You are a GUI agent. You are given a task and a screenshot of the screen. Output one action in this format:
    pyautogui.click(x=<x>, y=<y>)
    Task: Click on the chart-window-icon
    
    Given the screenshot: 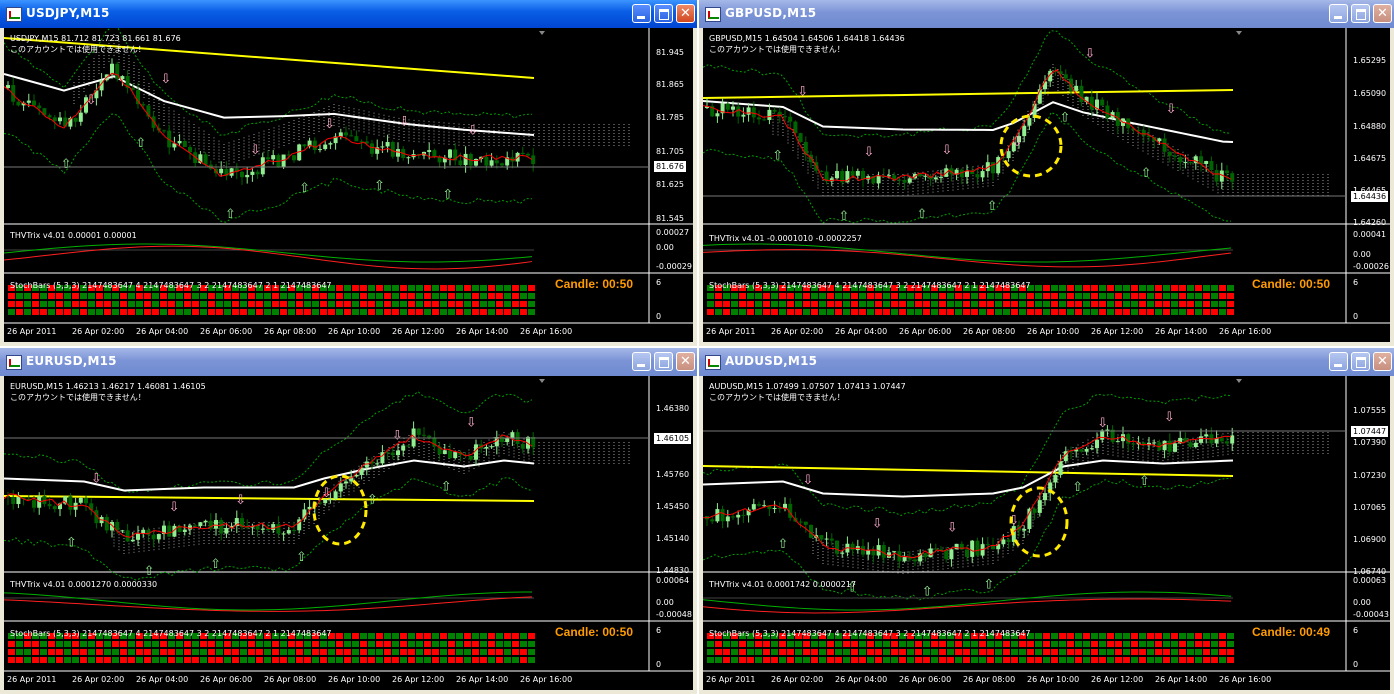 What is the action you would take?
    pyautogui.click(x=14, y=362)
    